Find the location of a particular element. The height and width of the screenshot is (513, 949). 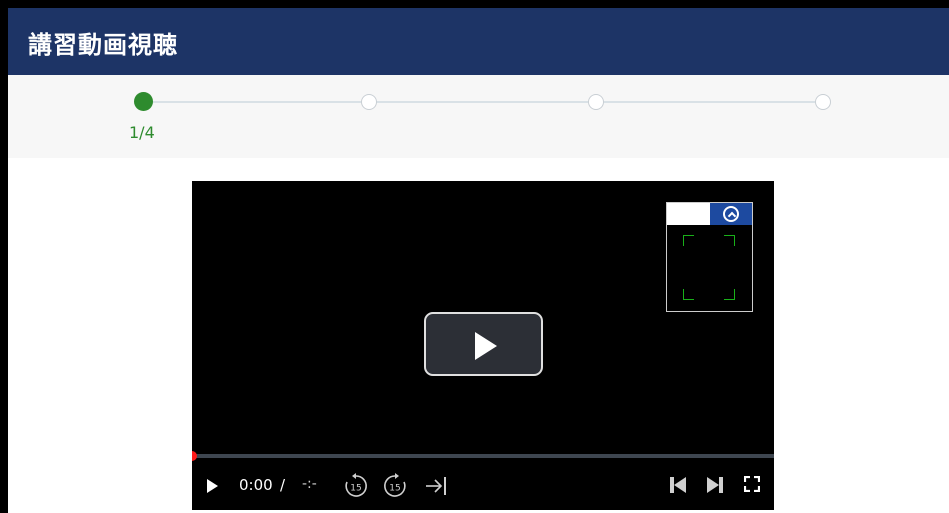

previous-icon is located at coordinates (678, 485).